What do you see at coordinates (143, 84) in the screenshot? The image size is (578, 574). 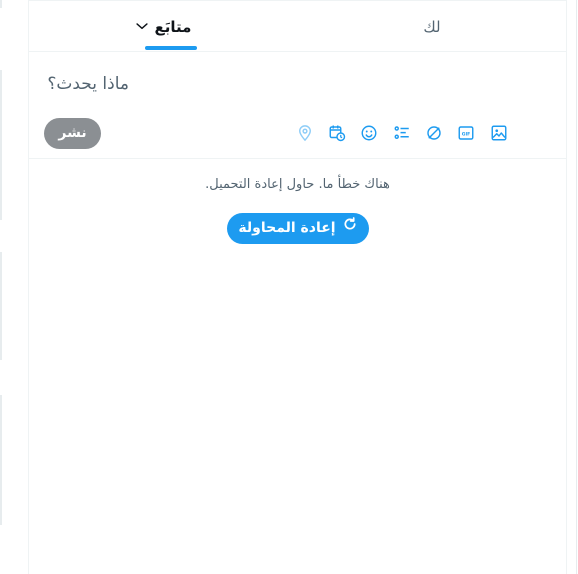 I see `composer-input: ماذا يحدث؟` at bounding box center [143, 84].